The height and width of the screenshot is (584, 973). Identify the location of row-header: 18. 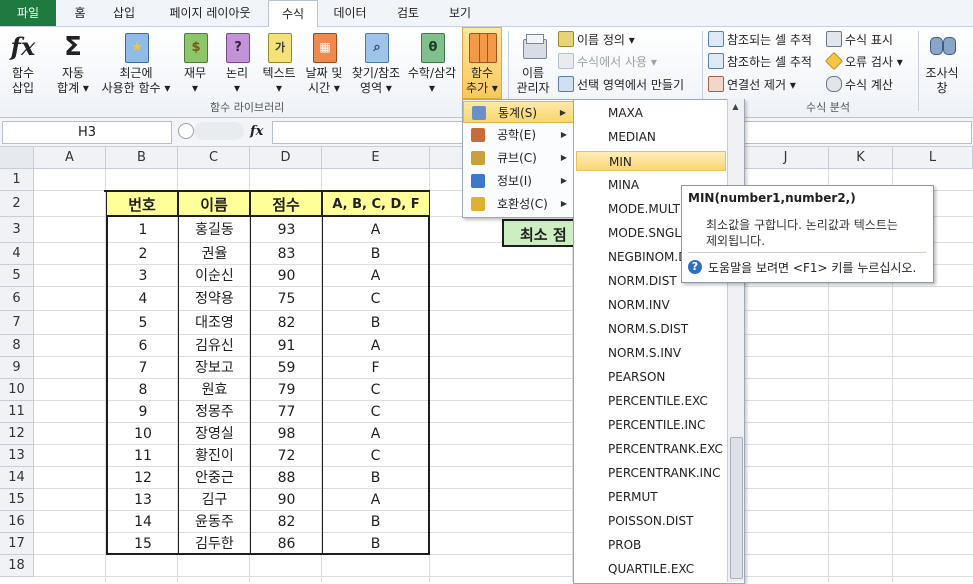
(17, 566).